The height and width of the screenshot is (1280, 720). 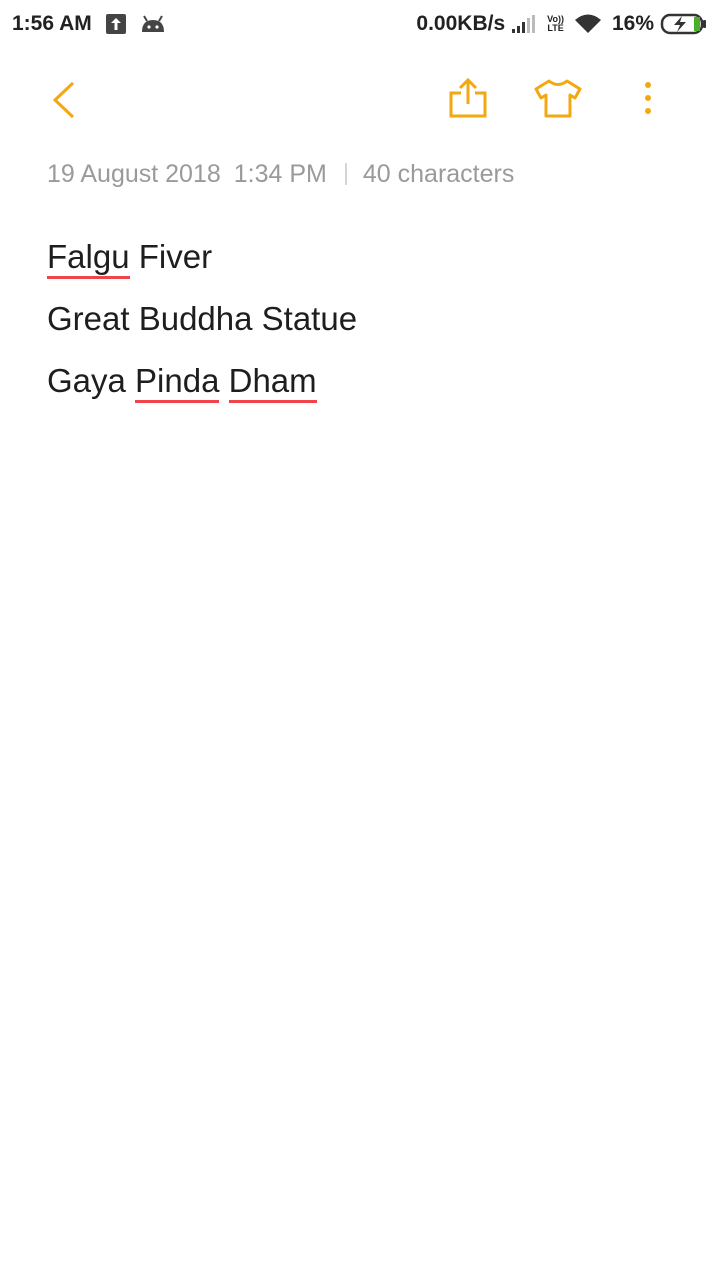 I want to click on note-date: 19 August 2018, so click(x=134, y=173).